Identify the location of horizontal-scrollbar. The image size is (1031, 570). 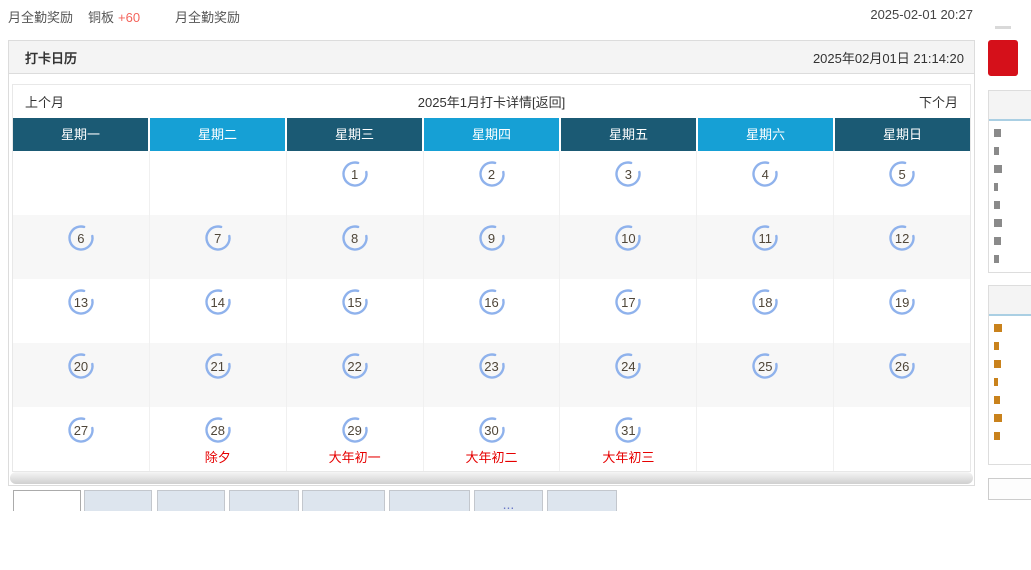
(491, 478).